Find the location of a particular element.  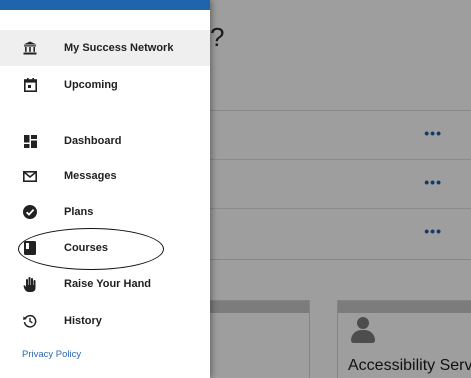

menu-item-label: Dashboard is located at coordinates (93, 141).